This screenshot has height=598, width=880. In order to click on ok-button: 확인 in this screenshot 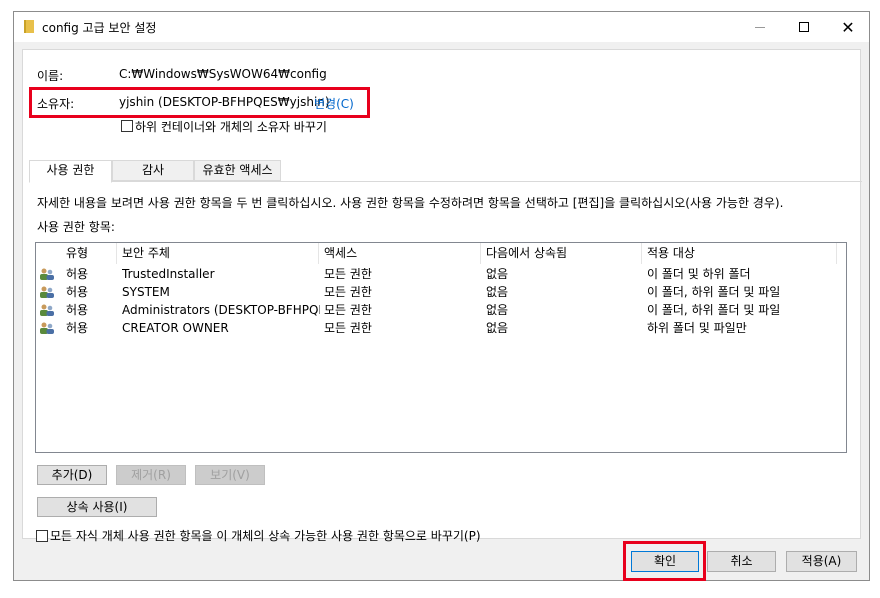, I will do `click(665, 561)`.